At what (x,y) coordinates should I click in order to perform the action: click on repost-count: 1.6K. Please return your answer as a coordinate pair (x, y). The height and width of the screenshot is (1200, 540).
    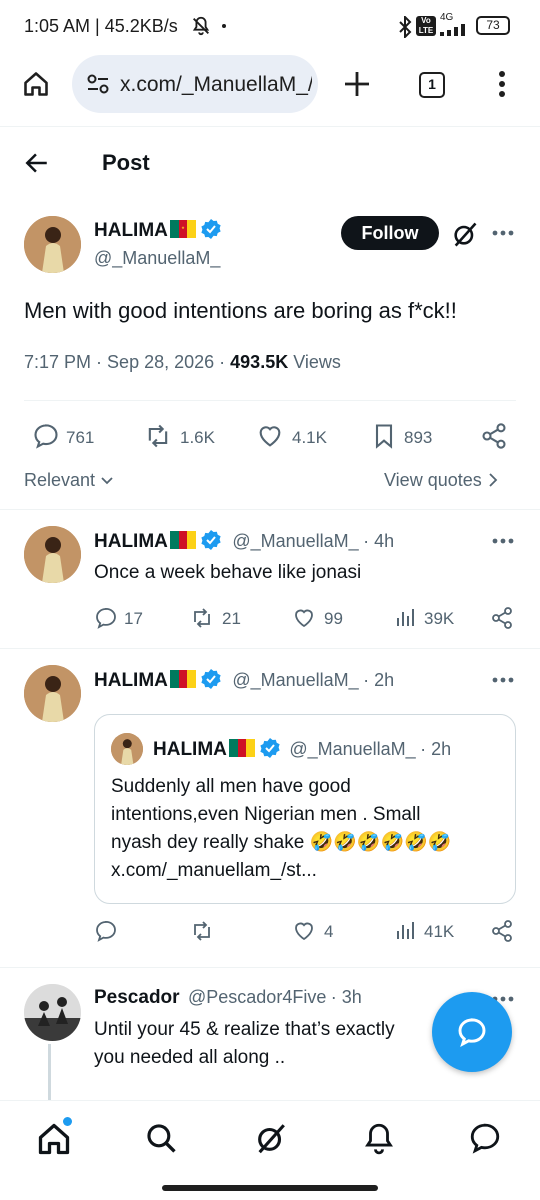
    Looking at the image, I should click on (197, 437).